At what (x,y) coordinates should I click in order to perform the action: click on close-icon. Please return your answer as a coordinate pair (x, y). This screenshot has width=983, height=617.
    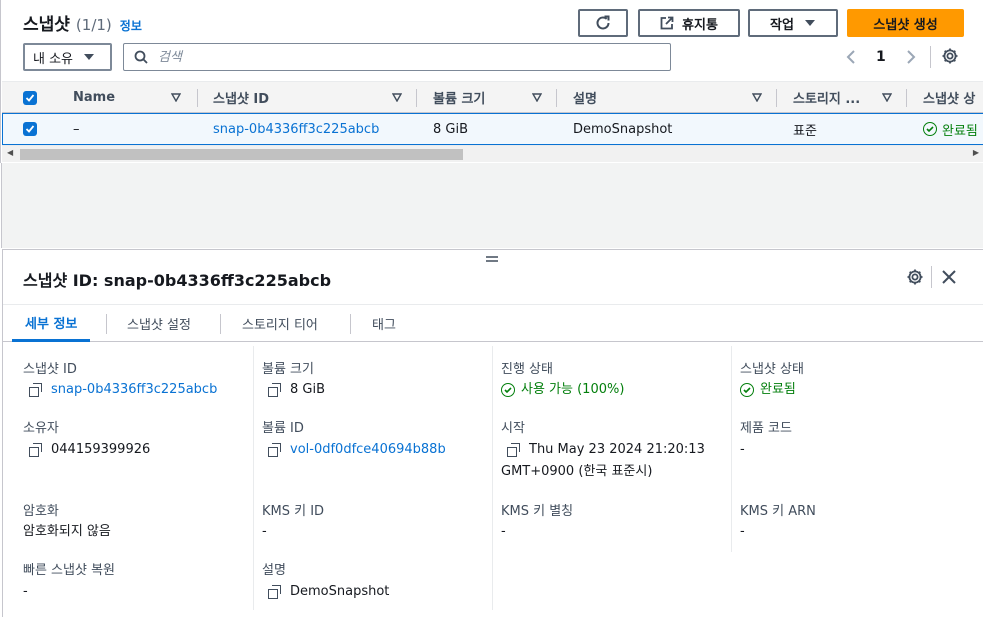
    Looking at the image, I should click on (949, 277).